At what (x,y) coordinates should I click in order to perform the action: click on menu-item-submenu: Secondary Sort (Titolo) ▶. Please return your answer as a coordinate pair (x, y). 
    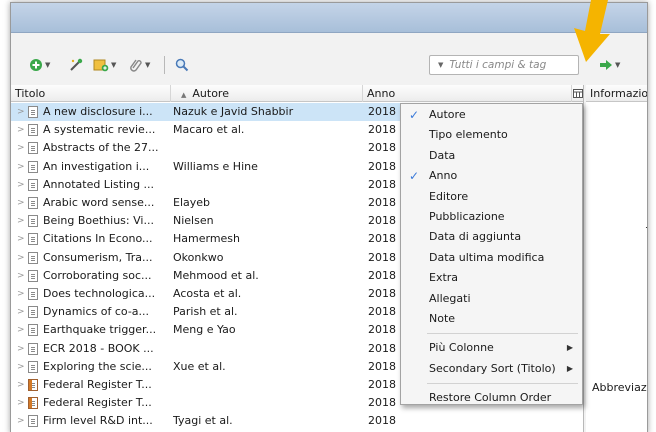
    Looking at the image, I should click on (491, 369).